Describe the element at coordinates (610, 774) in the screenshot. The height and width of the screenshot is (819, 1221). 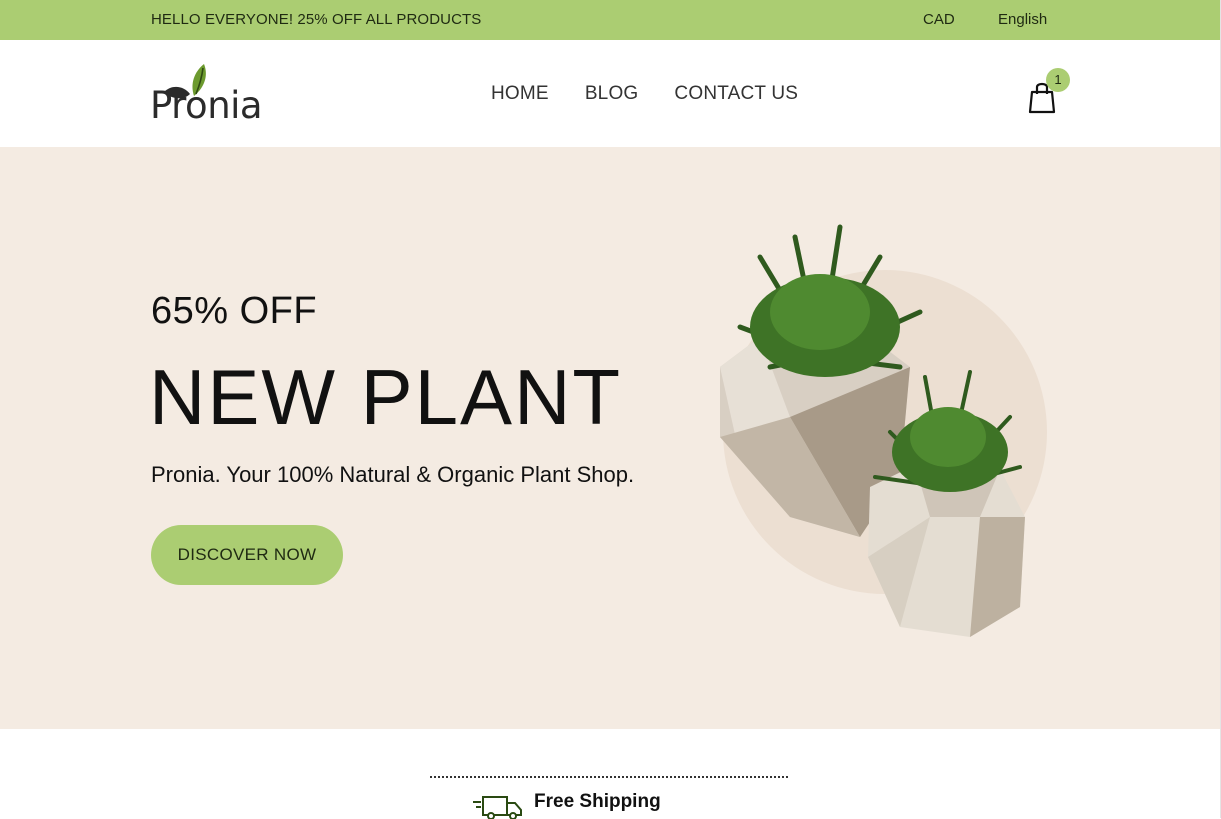
I see `features-strip: Free Shipping` at that location.